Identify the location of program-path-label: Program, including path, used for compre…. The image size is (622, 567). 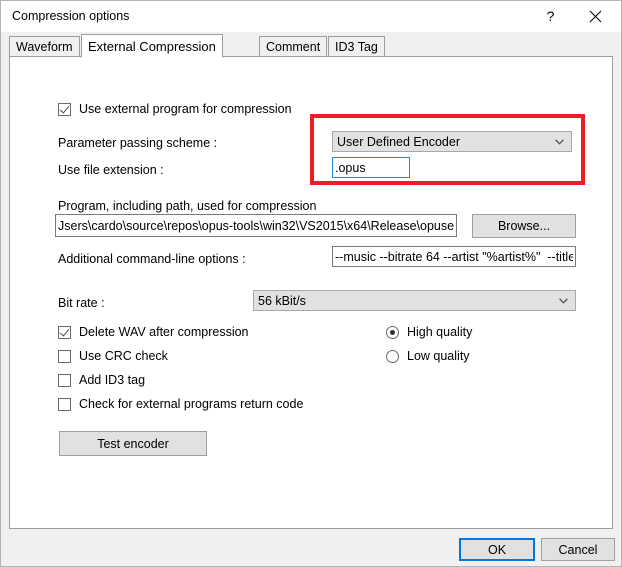
(187, 206).